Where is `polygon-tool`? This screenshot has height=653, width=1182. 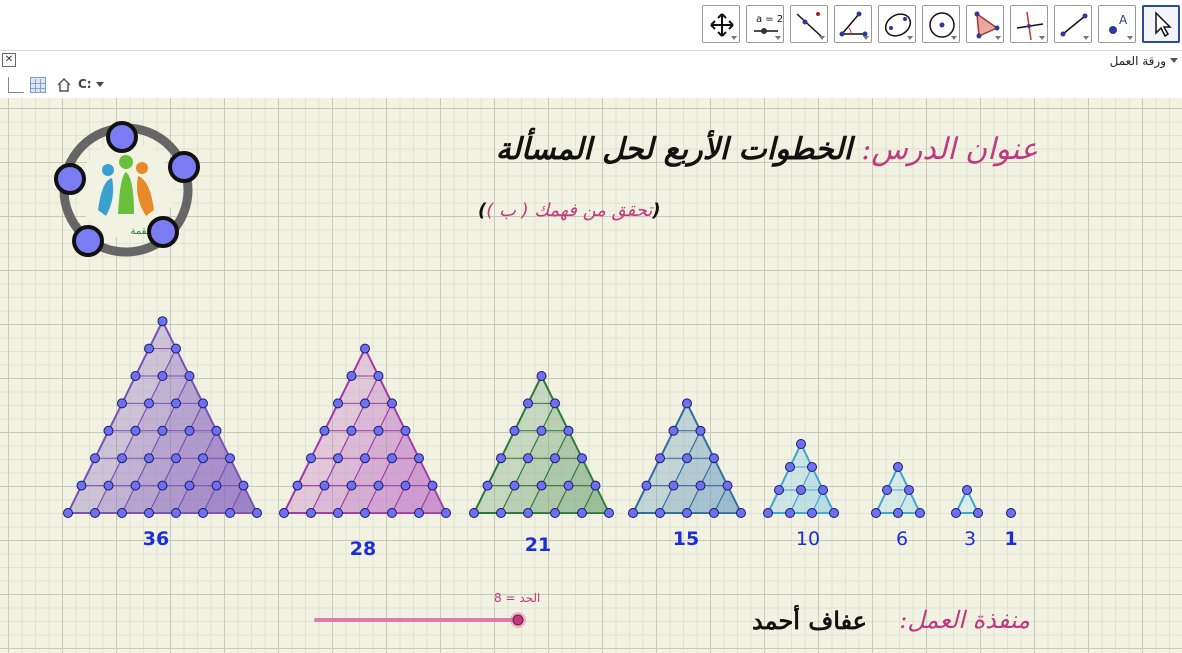
polygon-tool is located at coordinates (985, 24).